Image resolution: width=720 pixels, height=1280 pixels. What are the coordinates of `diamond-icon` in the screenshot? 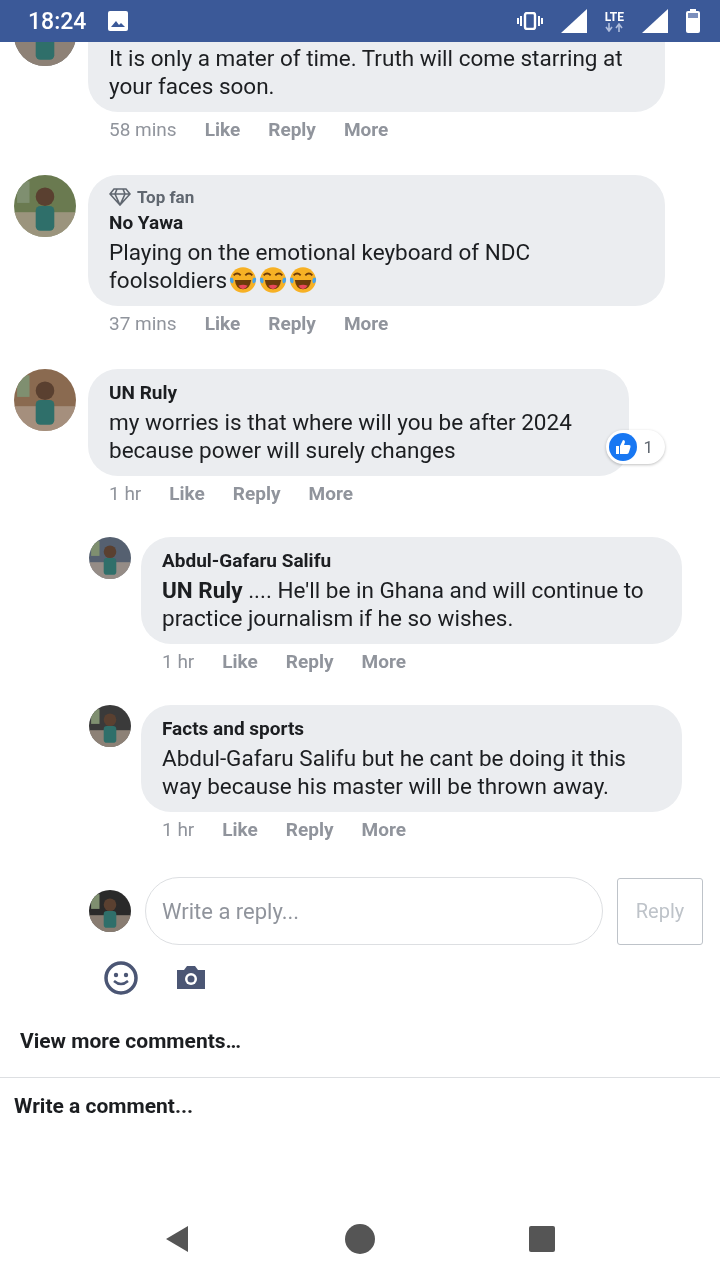 It's located at (120, 197).